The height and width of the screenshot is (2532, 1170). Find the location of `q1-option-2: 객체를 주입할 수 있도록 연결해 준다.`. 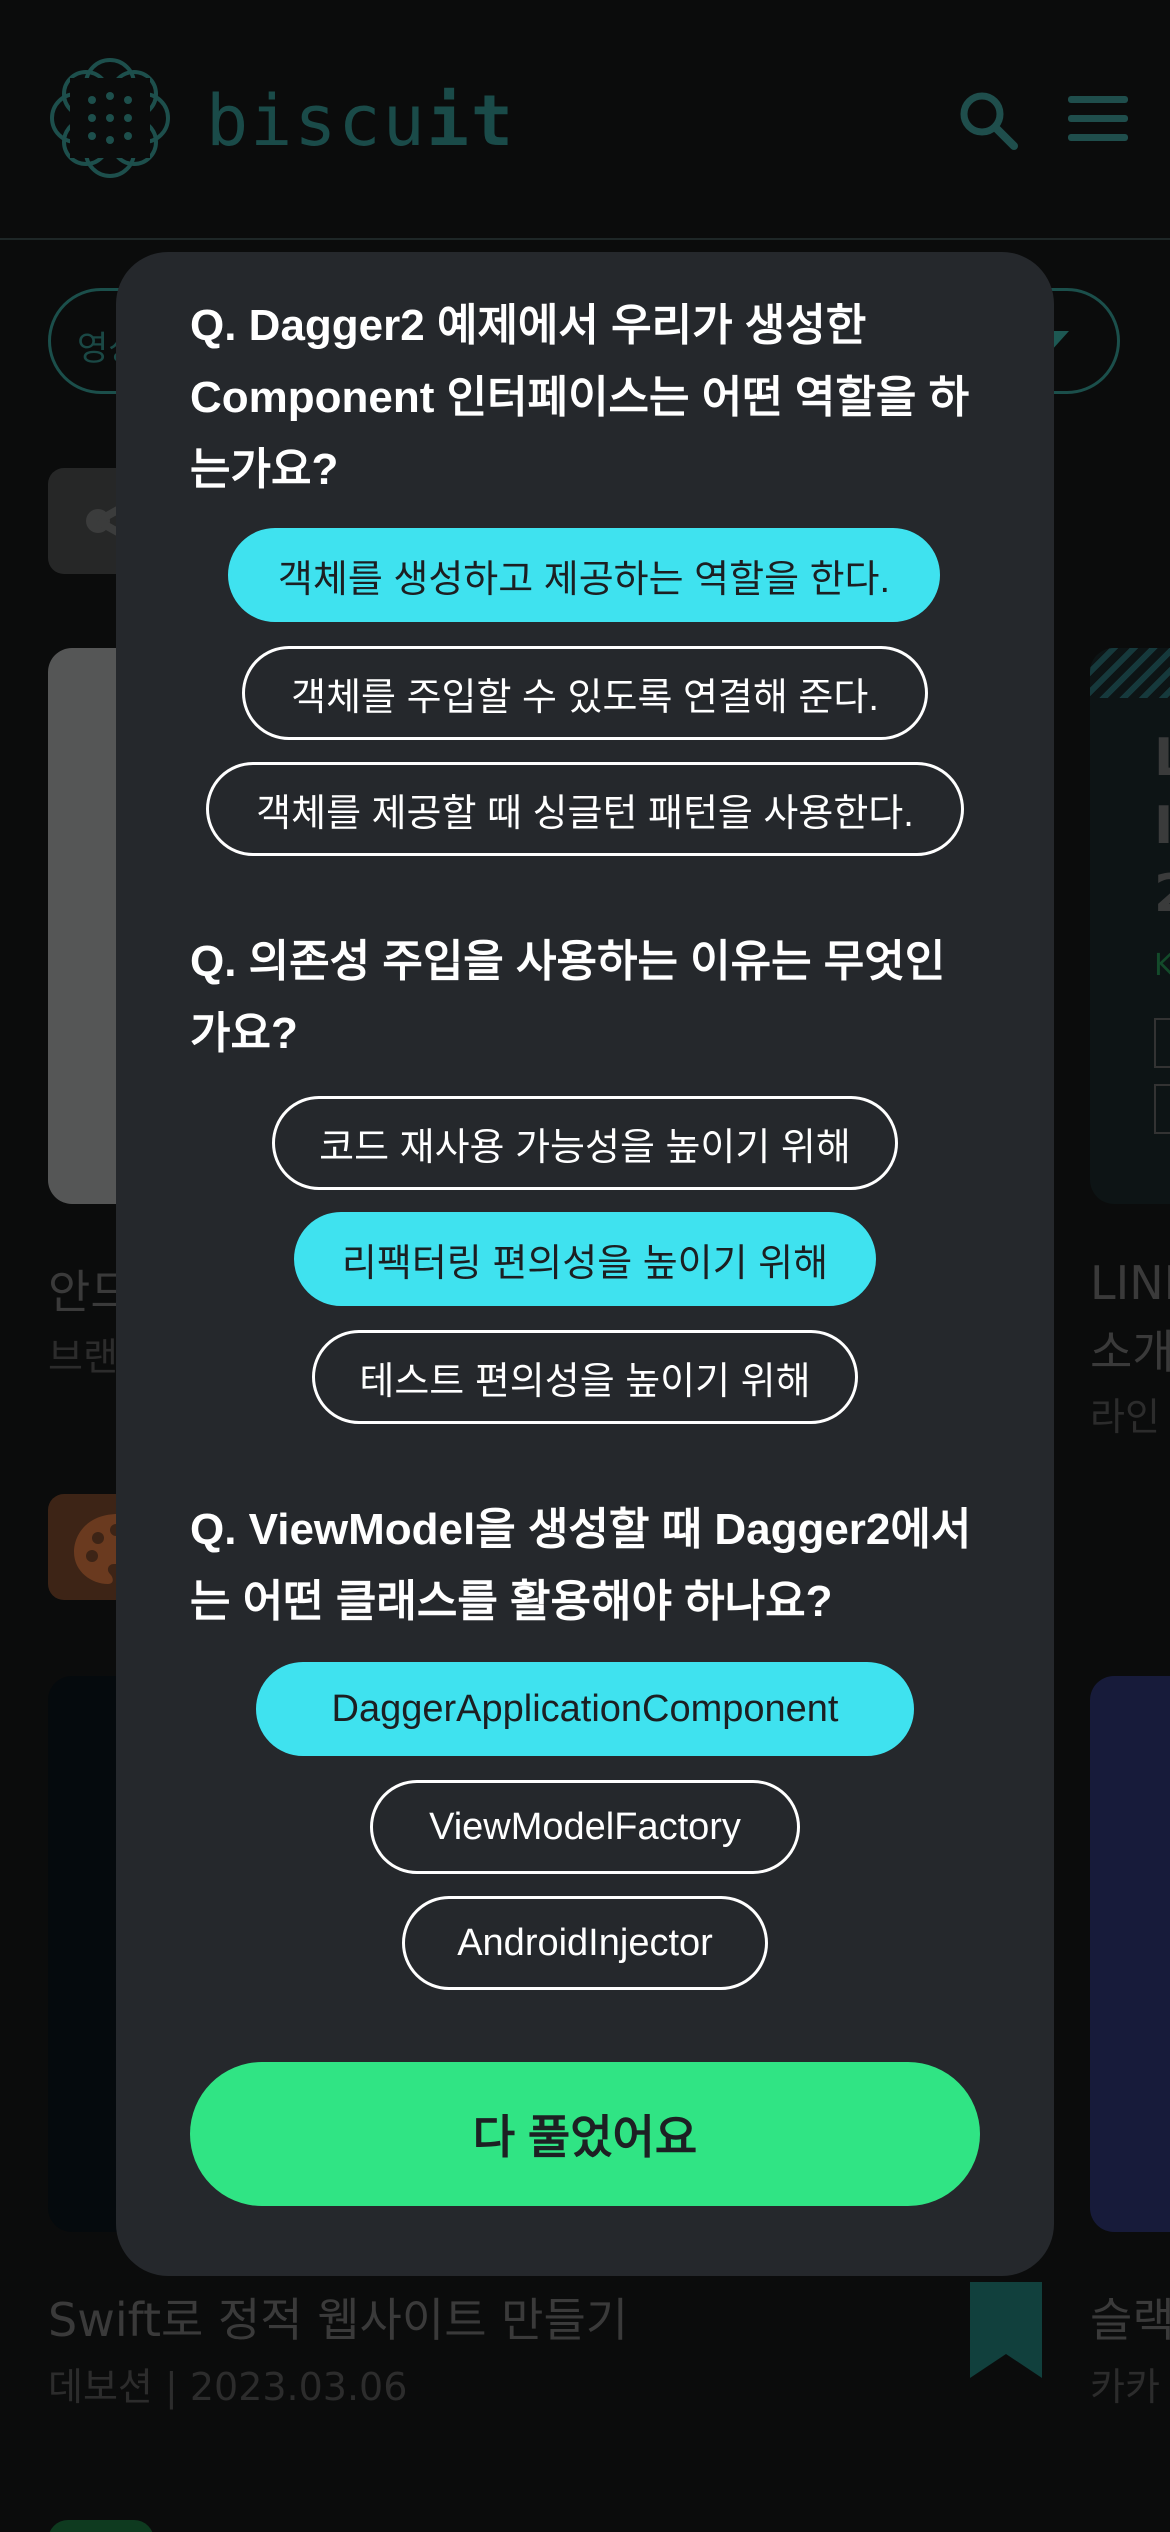

q1-option-2: 객체를 주입할 수 있도록 연결해 준다. is located at coordinates (585, 693).